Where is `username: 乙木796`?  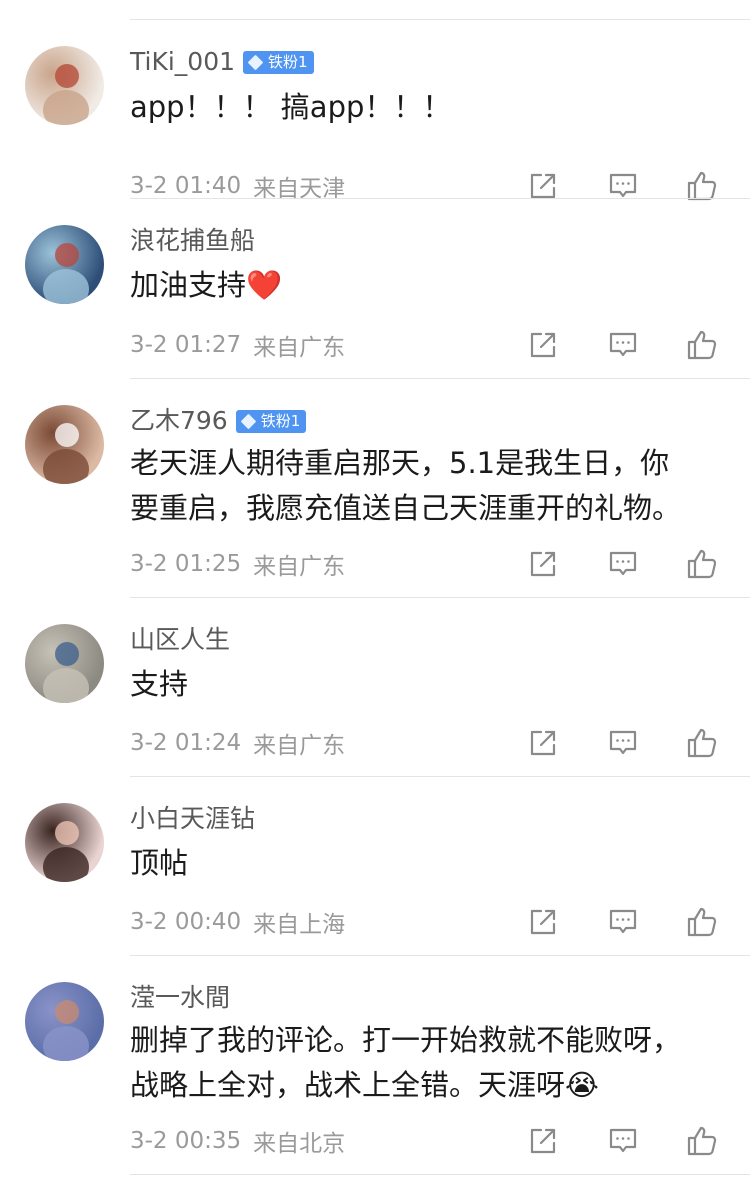
username: 乙木796 is located at coordinates (179, 421).